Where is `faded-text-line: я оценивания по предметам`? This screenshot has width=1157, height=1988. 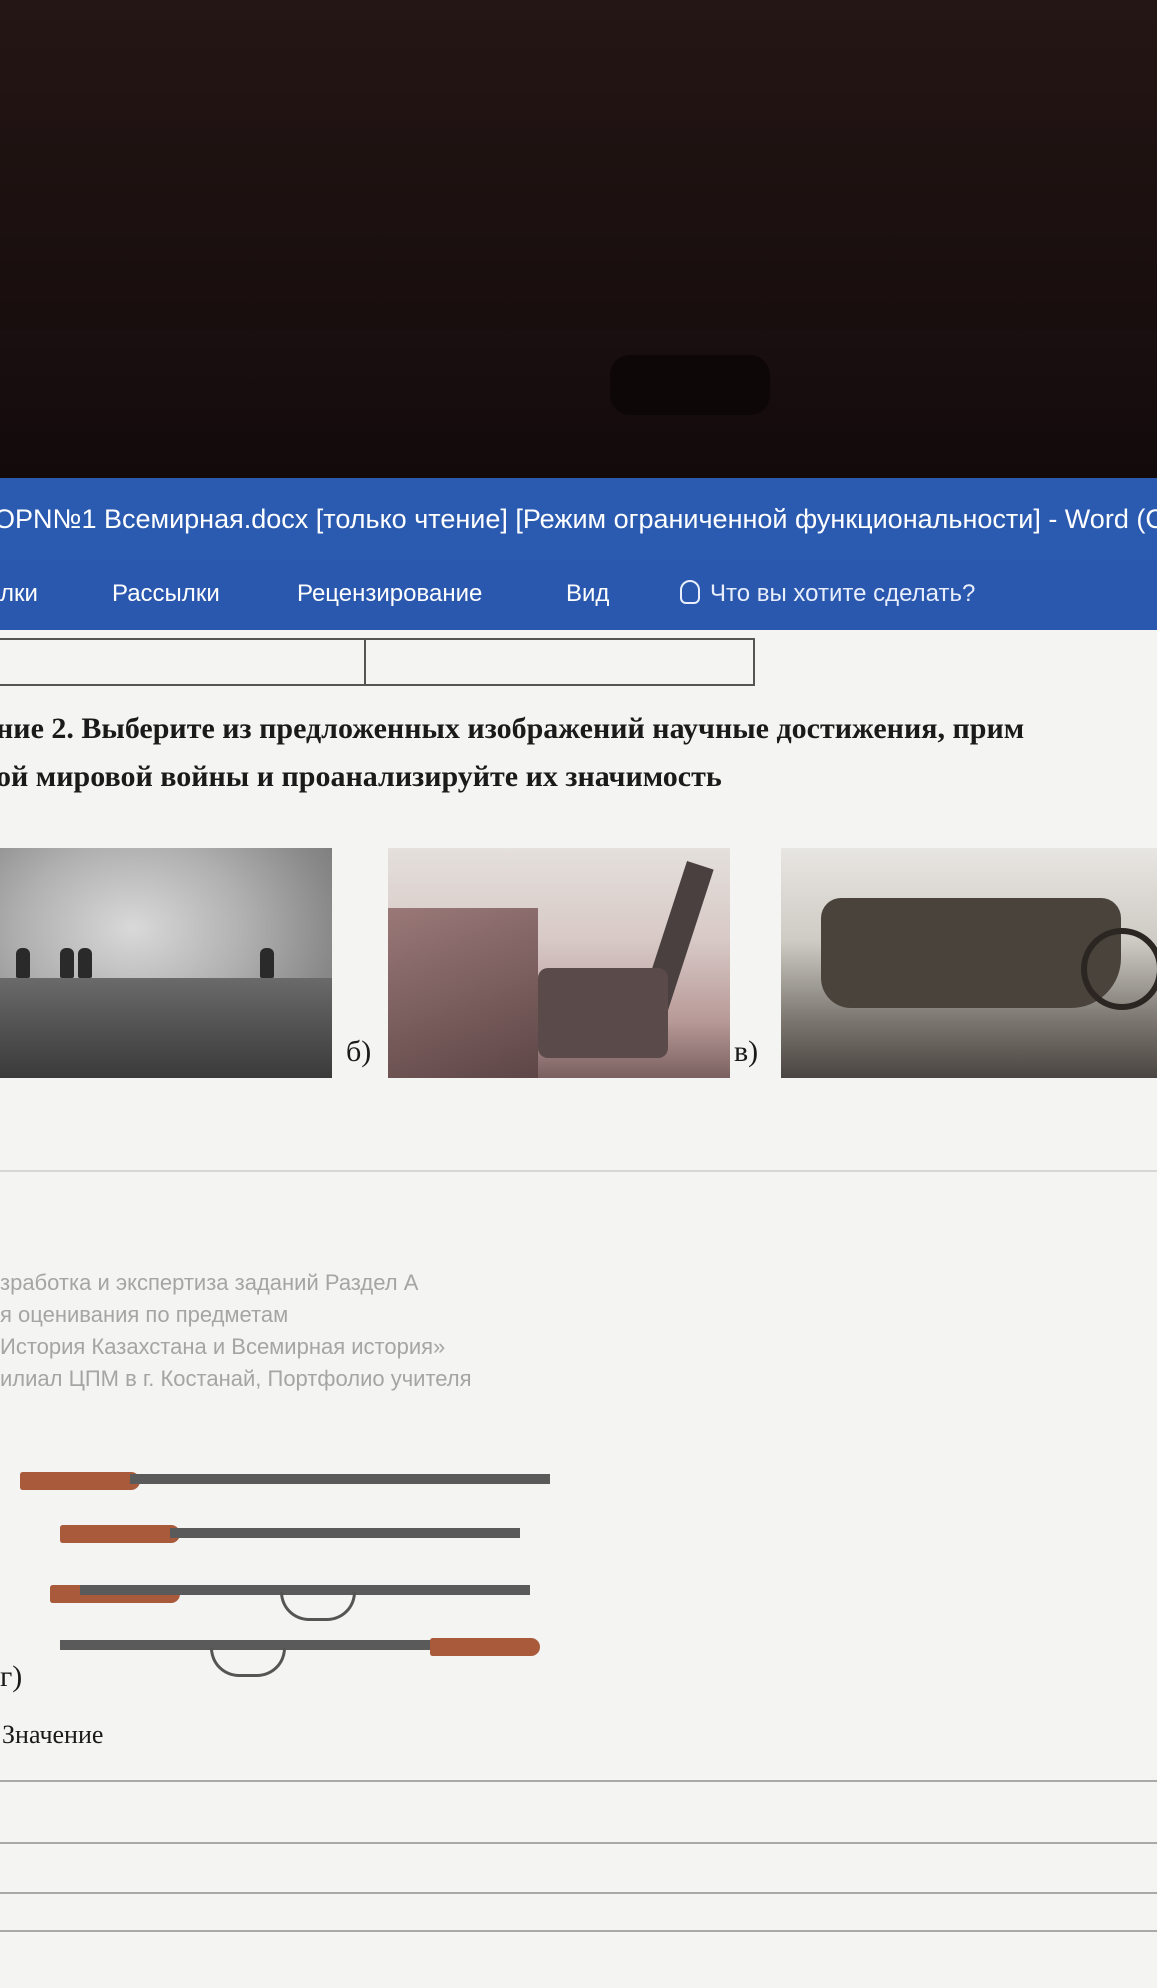
faded-text-line: я оценивания по предметам is located at coordinates (144, 1314).